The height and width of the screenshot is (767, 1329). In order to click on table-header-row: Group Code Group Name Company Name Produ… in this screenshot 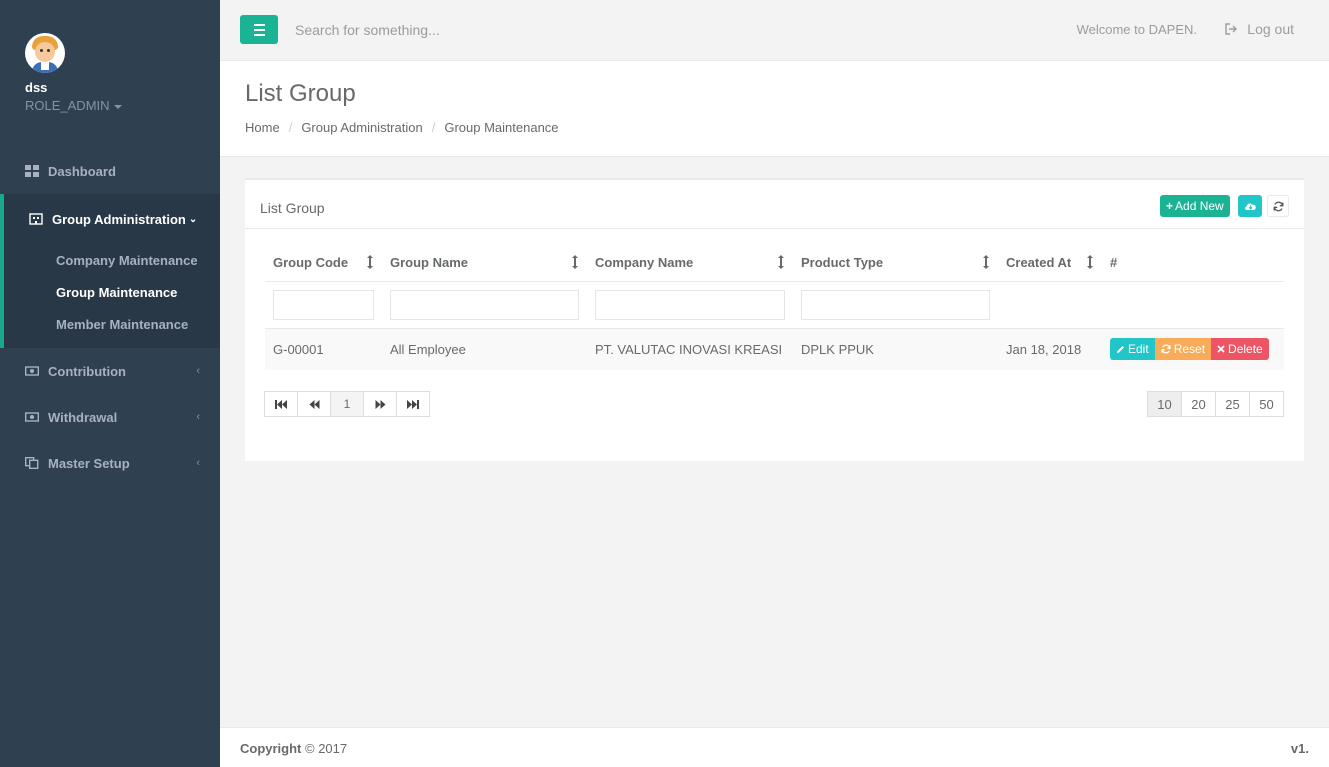, I will do `click(774, 263)`.